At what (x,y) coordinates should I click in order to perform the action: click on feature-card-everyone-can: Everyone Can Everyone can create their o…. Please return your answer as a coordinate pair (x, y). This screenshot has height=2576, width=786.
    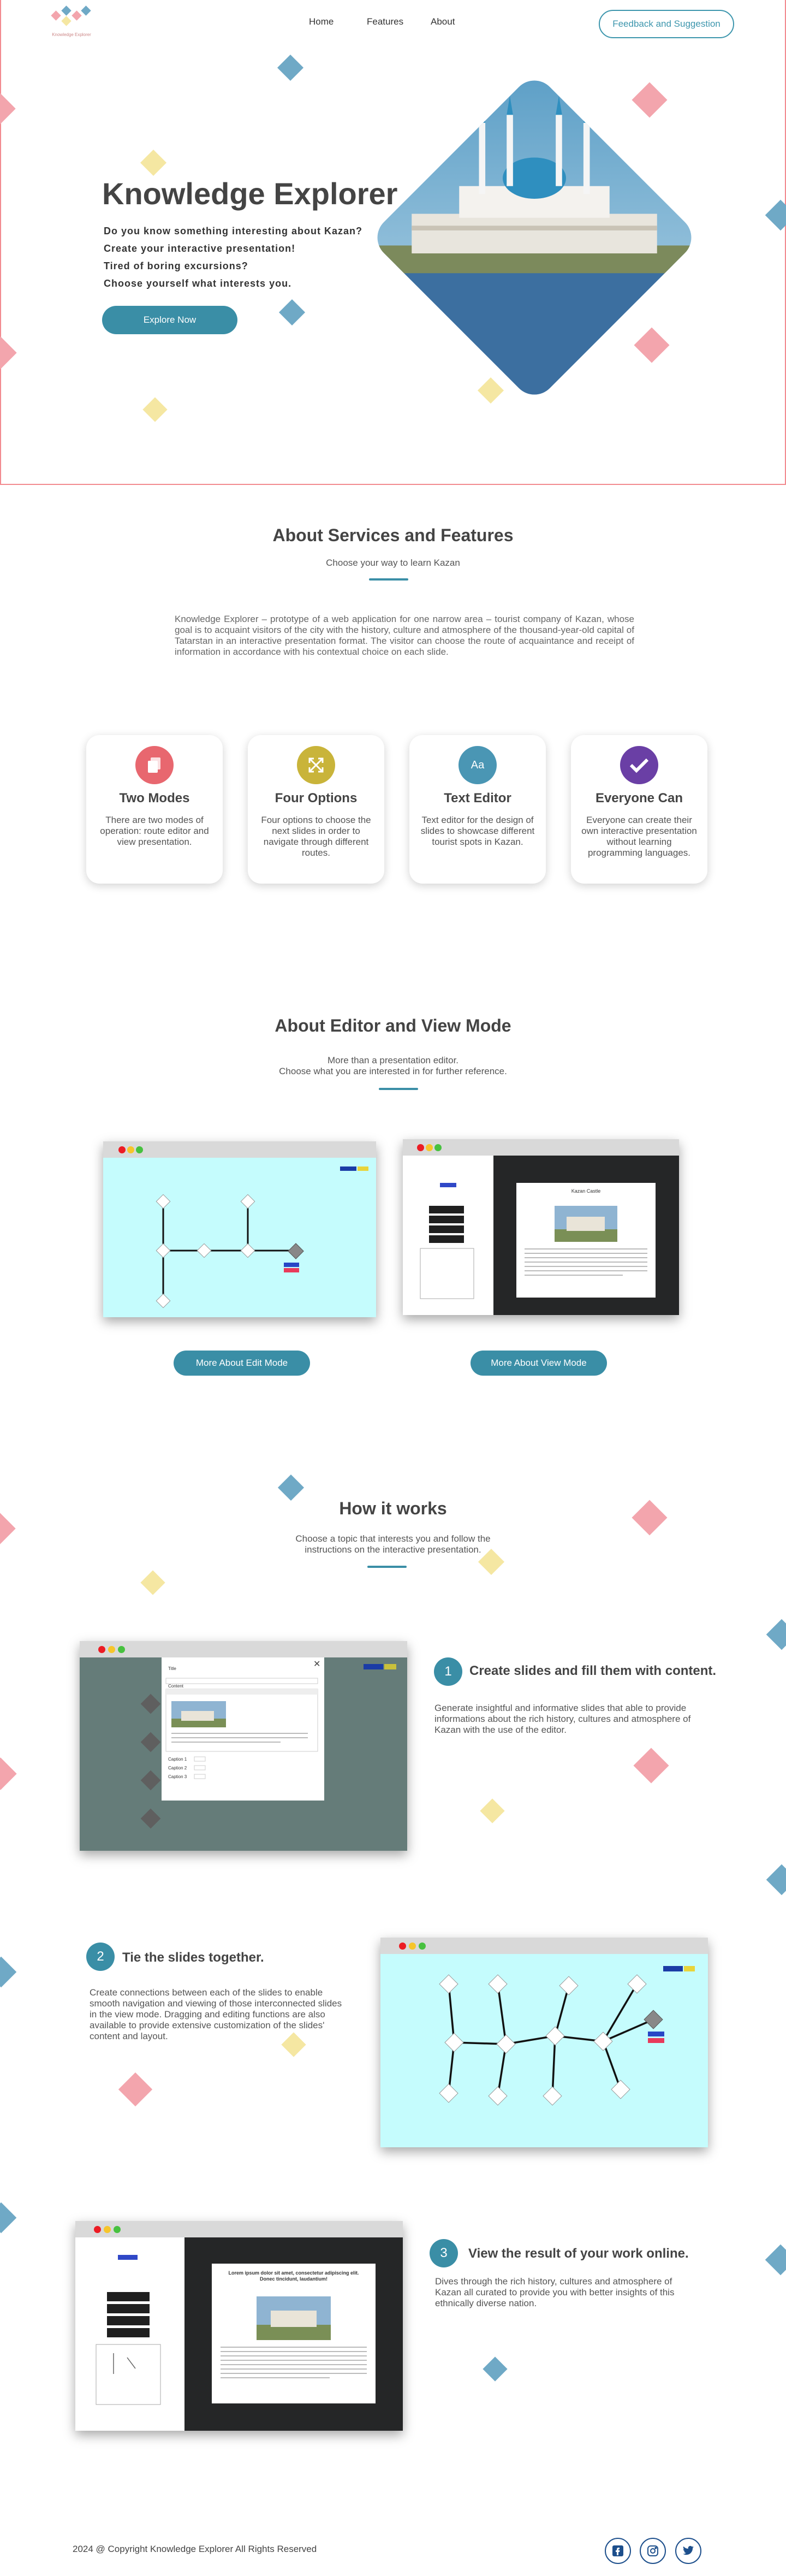
    Looking at the image, I should click on (639, 809).